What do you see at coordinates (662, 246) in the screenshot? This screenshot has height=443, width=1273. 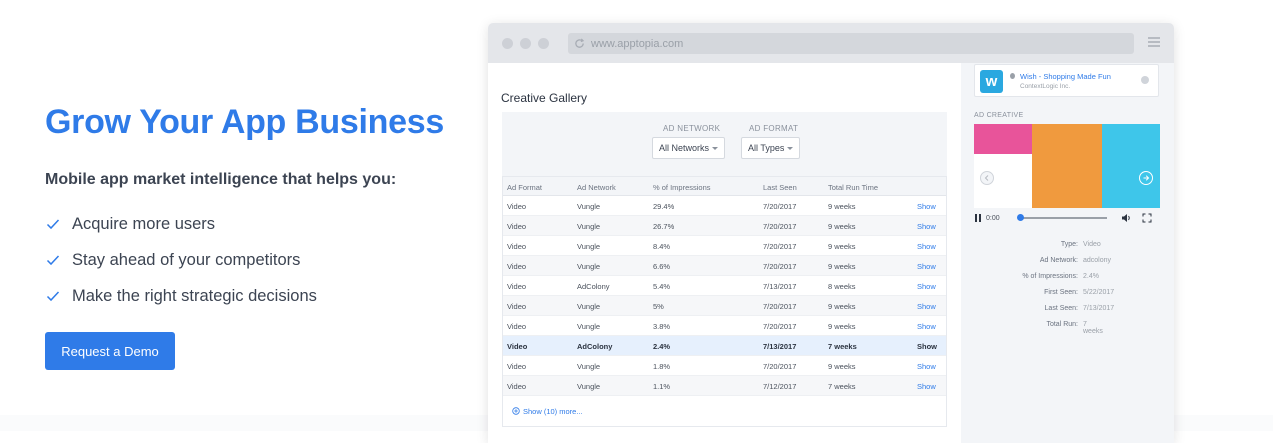 I see `cell-impressions: 8.4%` at bounding box center [662, 246].